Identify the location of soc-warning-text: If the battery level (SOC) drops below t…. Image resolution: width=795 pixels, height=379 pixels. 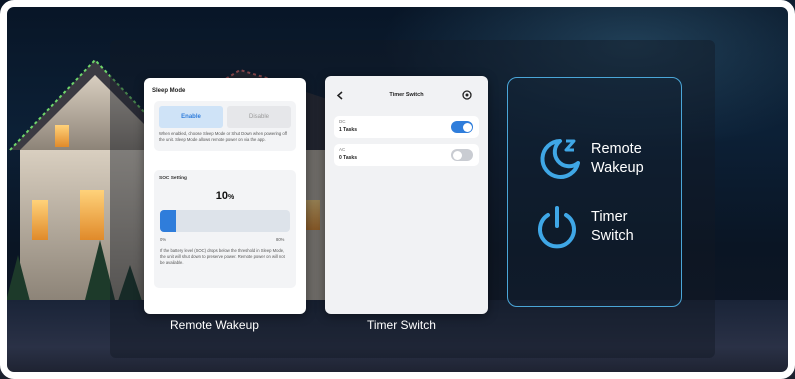
(222, 256).